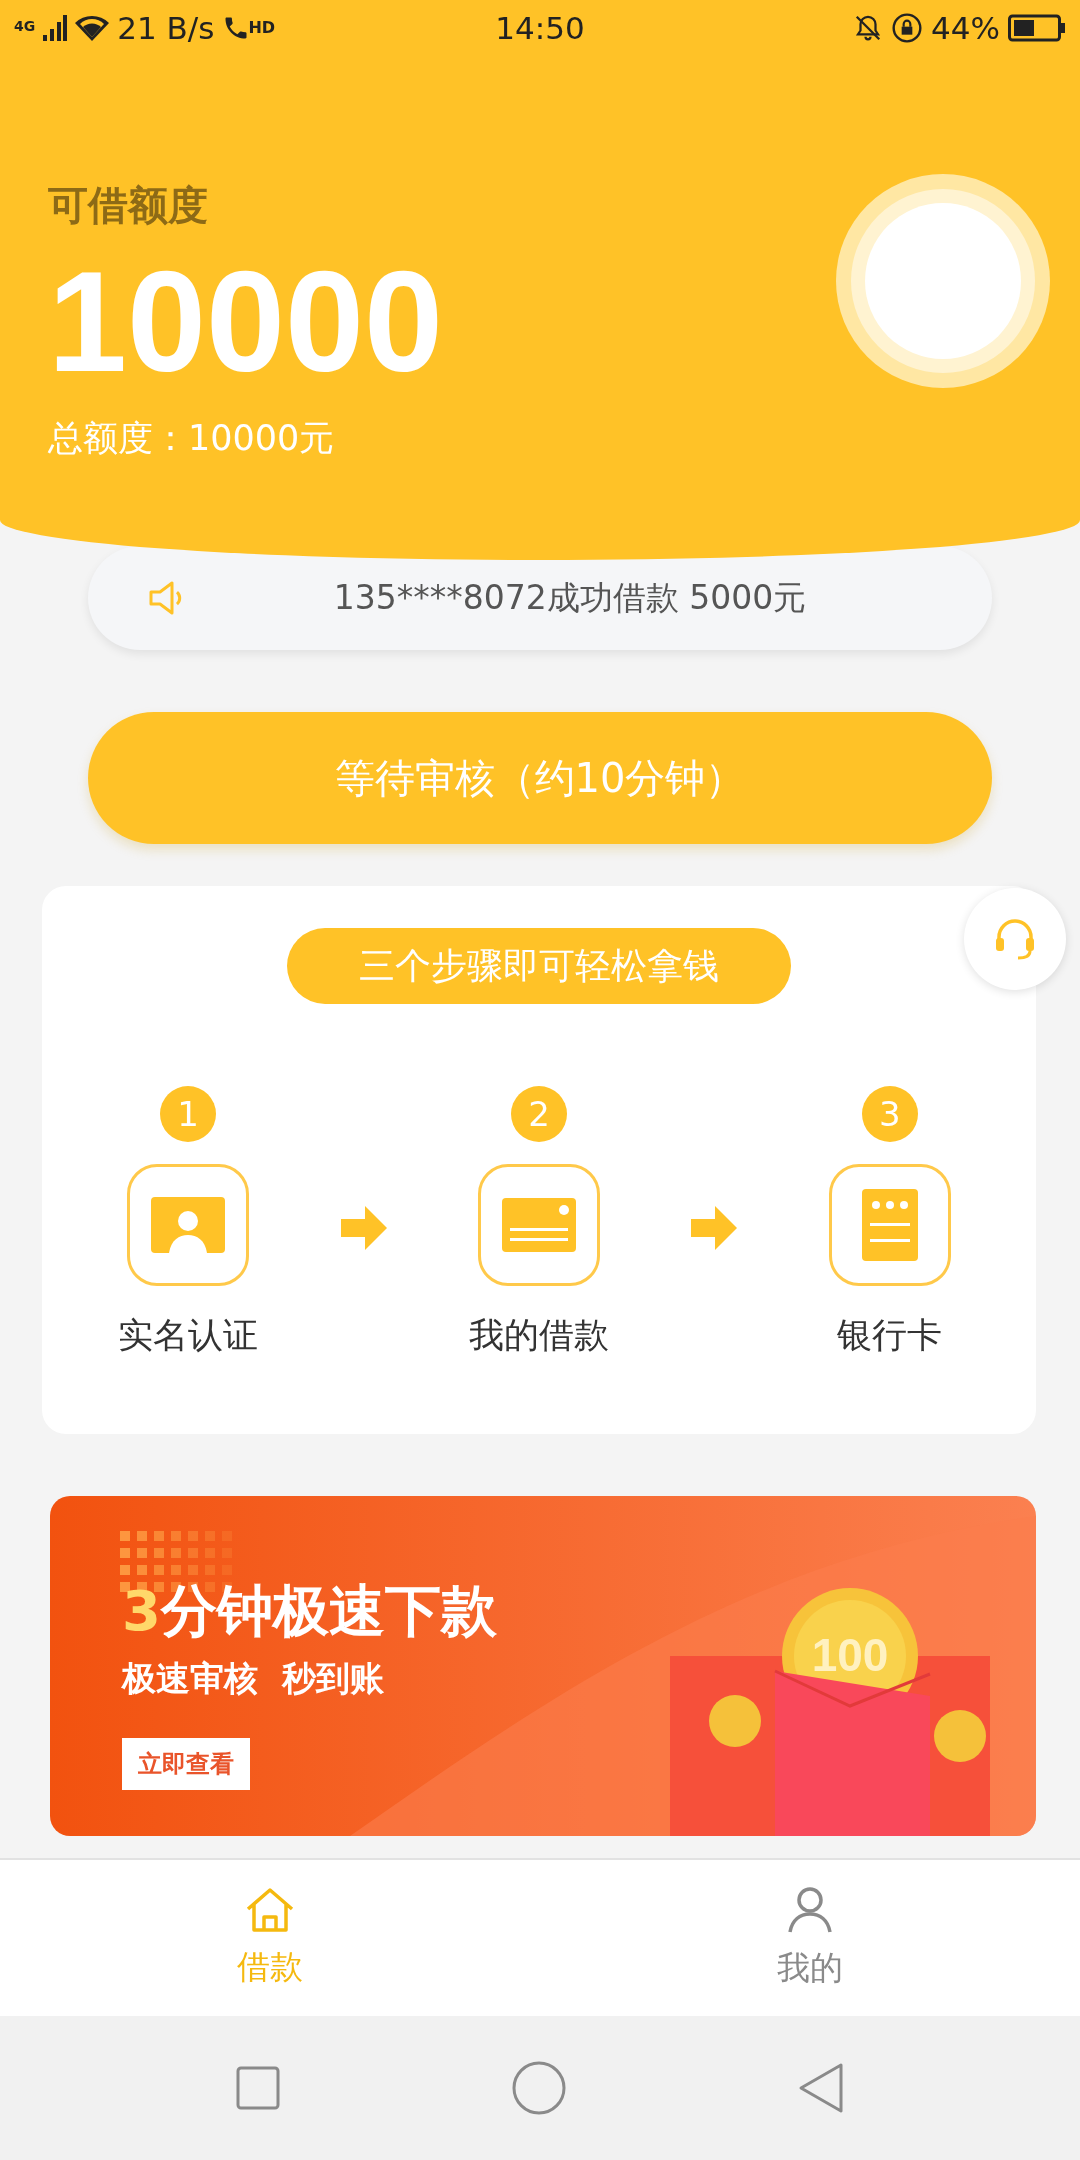  What do you see at coordinates (270, 1938) in the screenshot?
I see `nav-tab: 借款` at bounding box center [270, 1938].